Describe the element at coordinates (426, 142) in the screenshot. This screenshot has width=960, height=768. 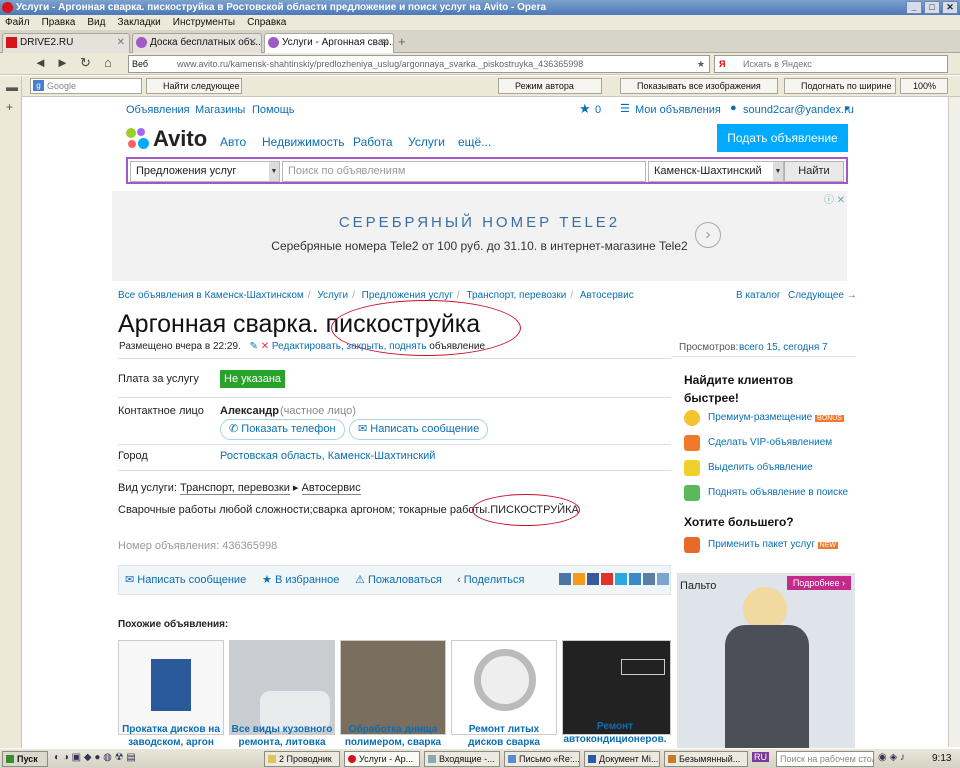
I see `cat-services: Услуги` at that location.